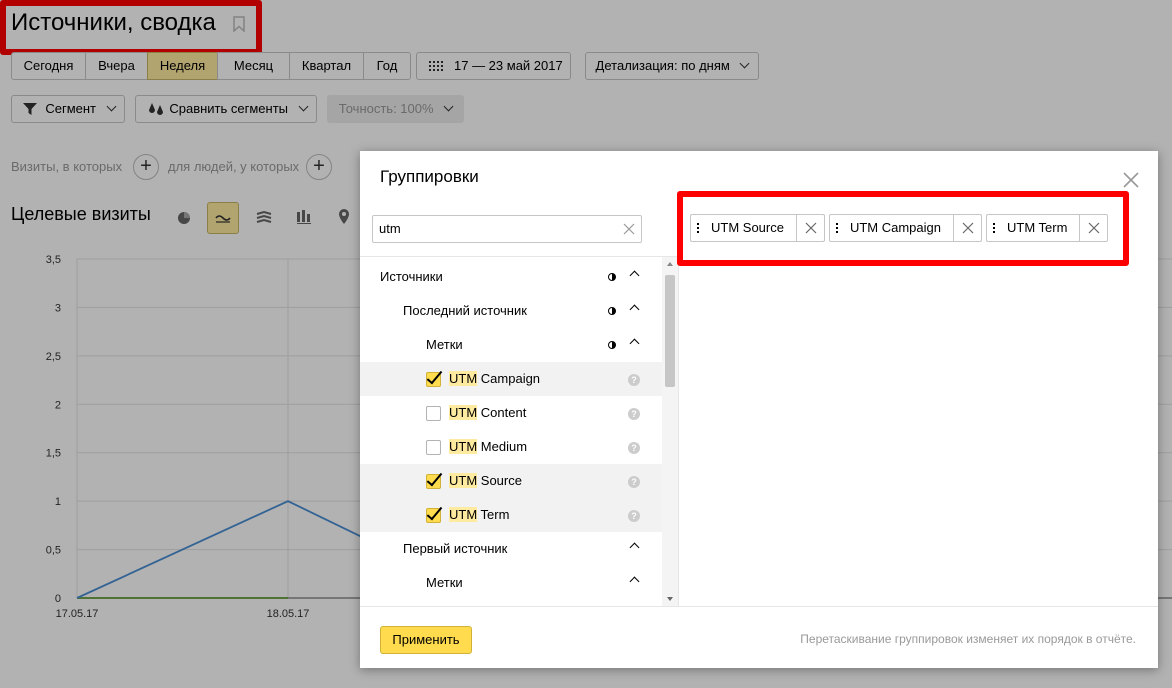  What do you see at coordinates (670, 264) in the screenshot?
I see `scroll-up-arrow` at bounding box center [670, 264].